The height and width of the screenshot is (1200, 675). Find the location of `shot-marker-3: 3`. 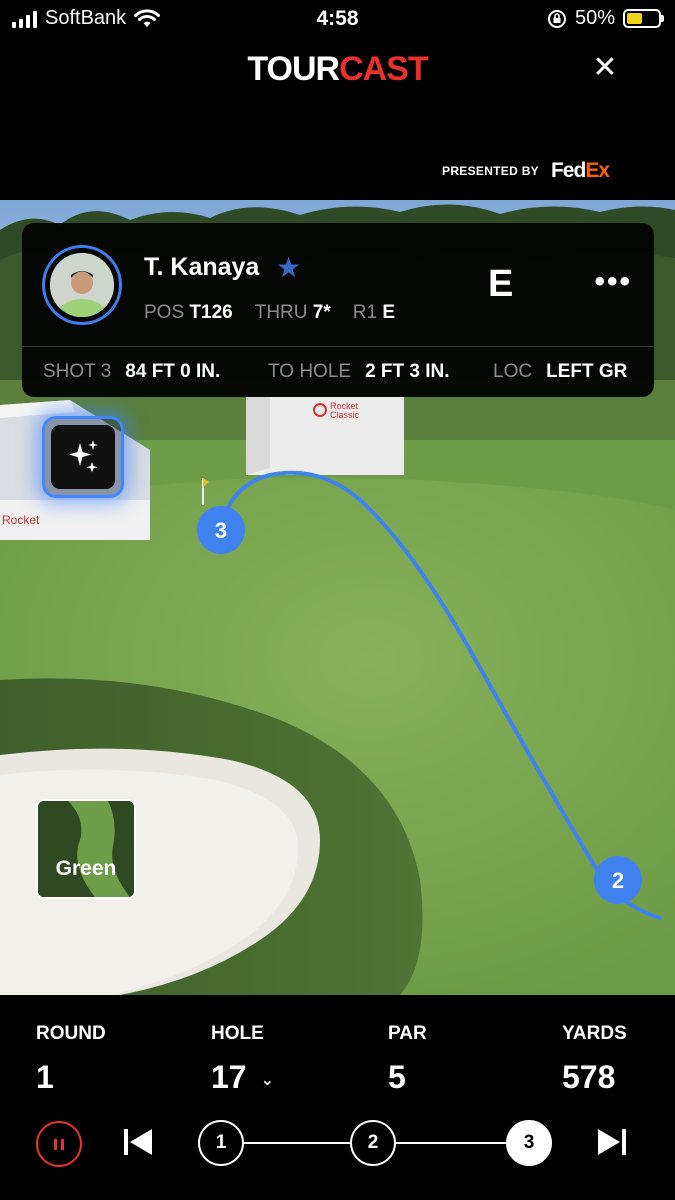

shot-marker-3: 3 is located at coordinates (221, 530).